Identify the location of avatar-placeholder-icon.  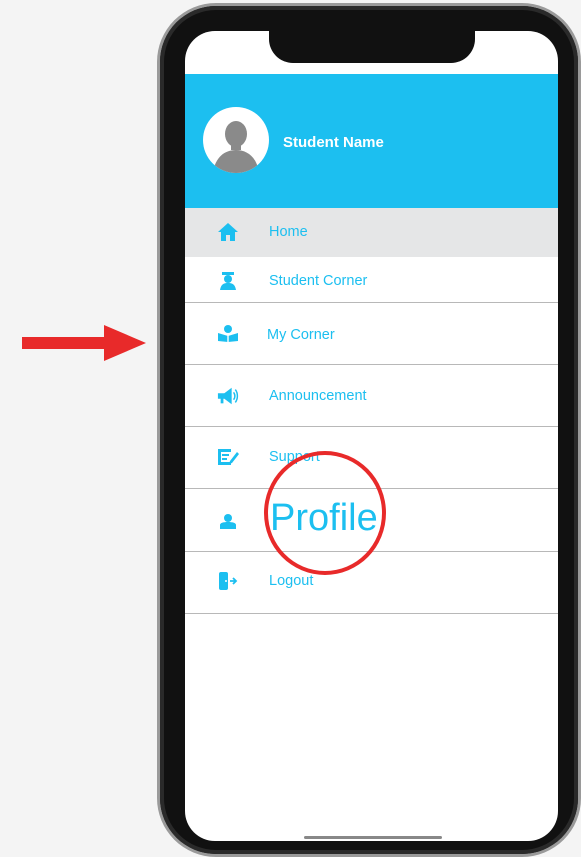
(236, 147).